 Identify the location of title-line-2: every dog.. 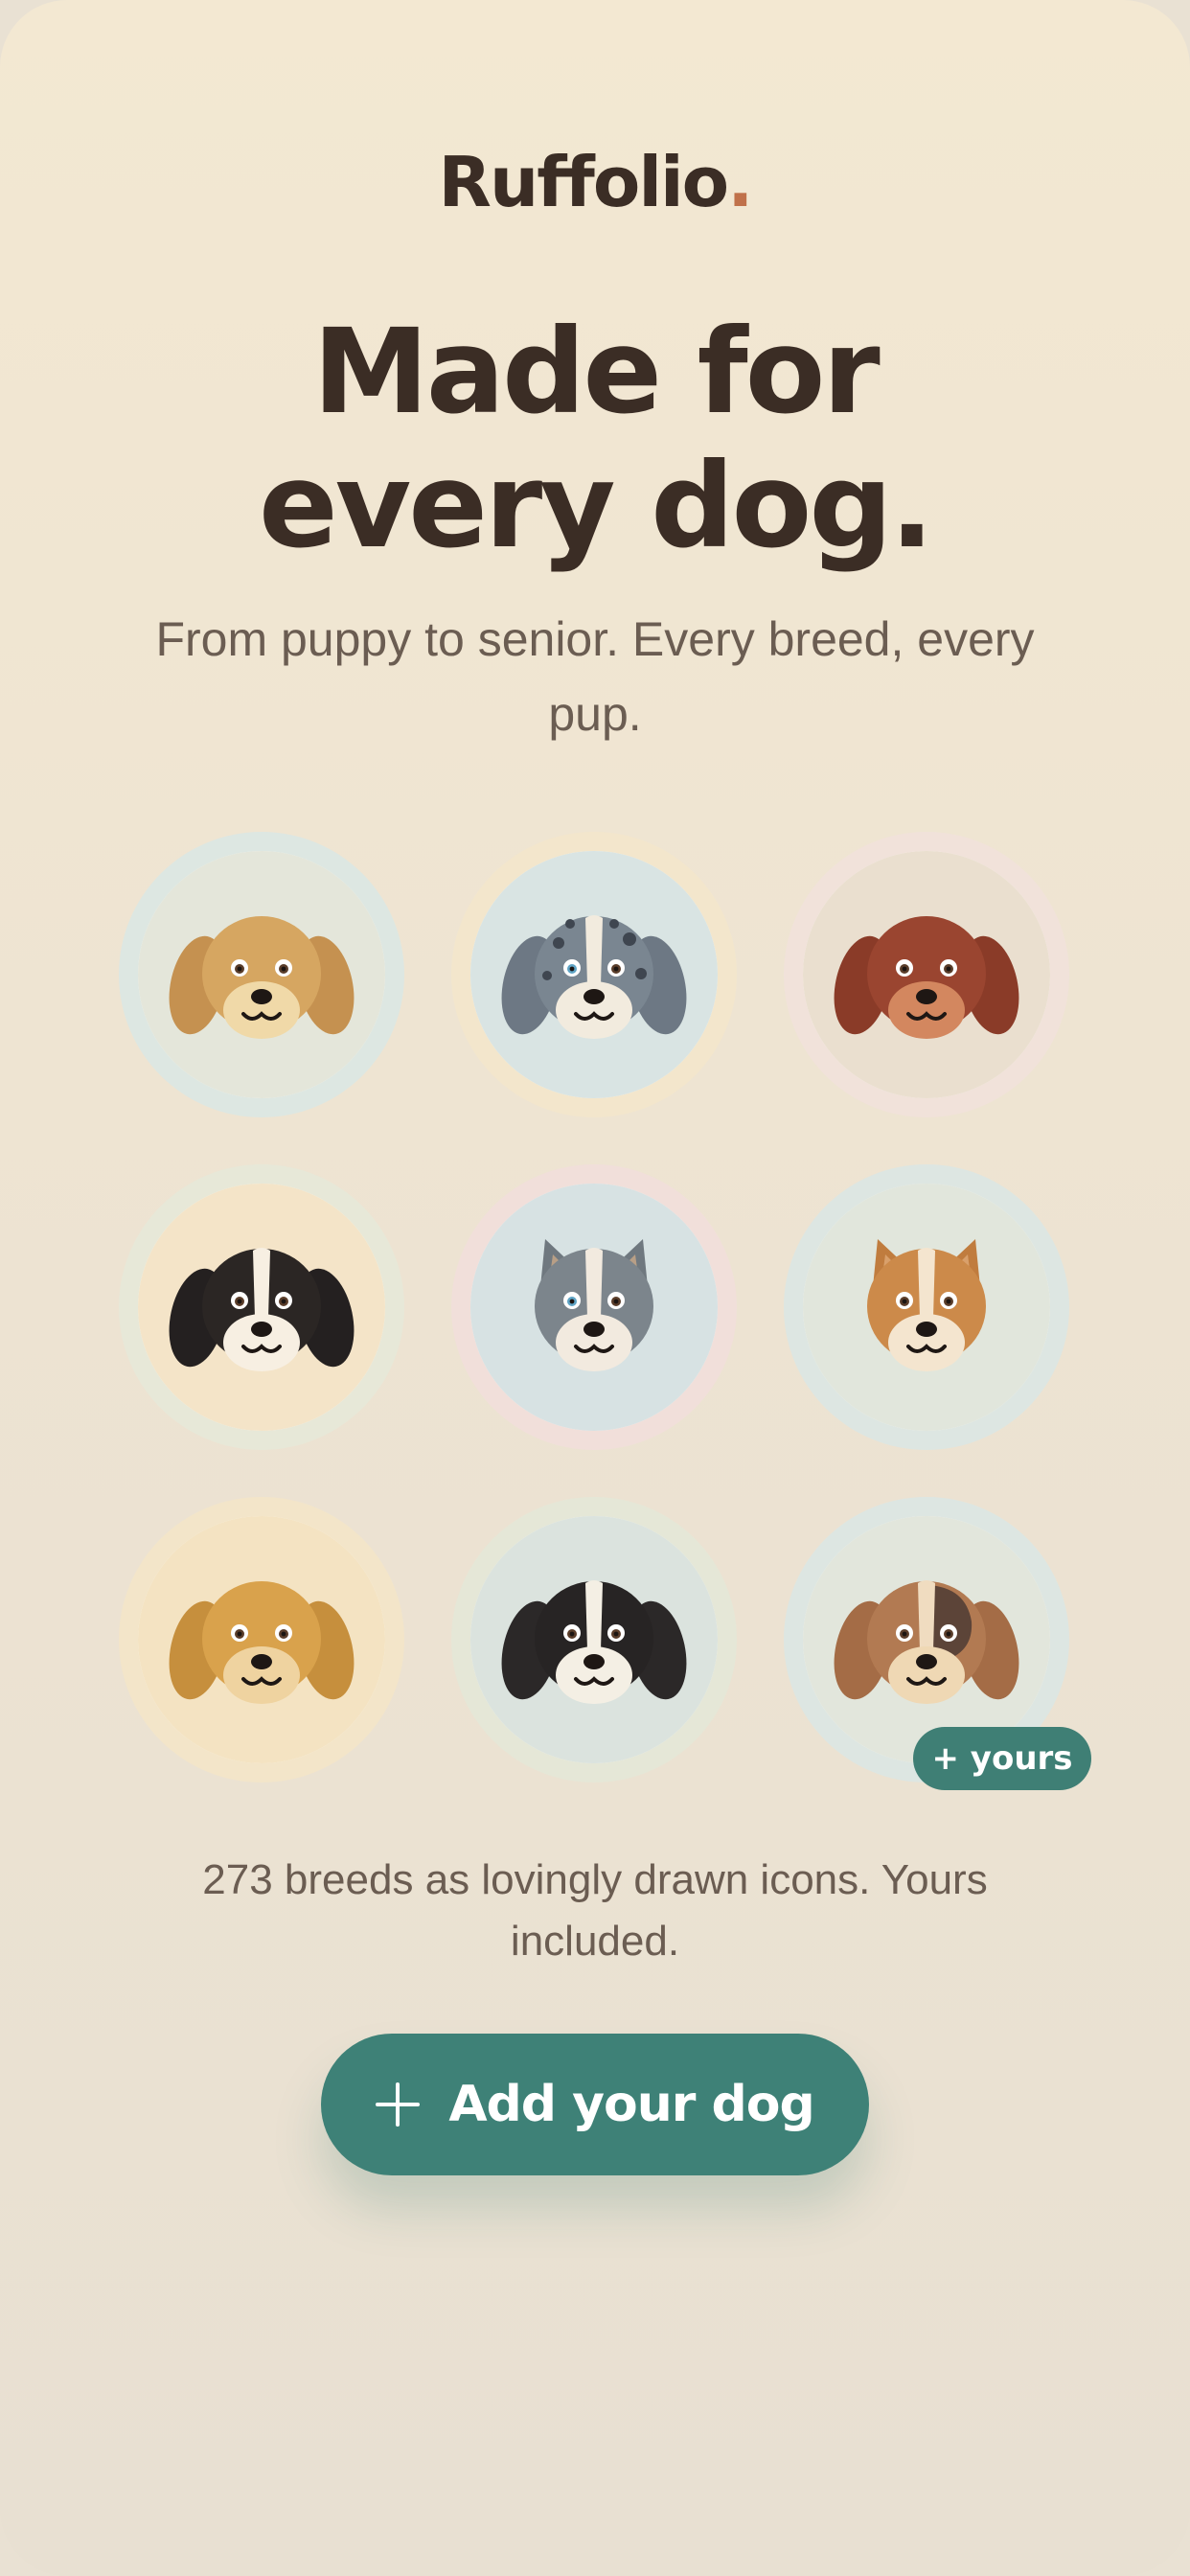
(596, 506).